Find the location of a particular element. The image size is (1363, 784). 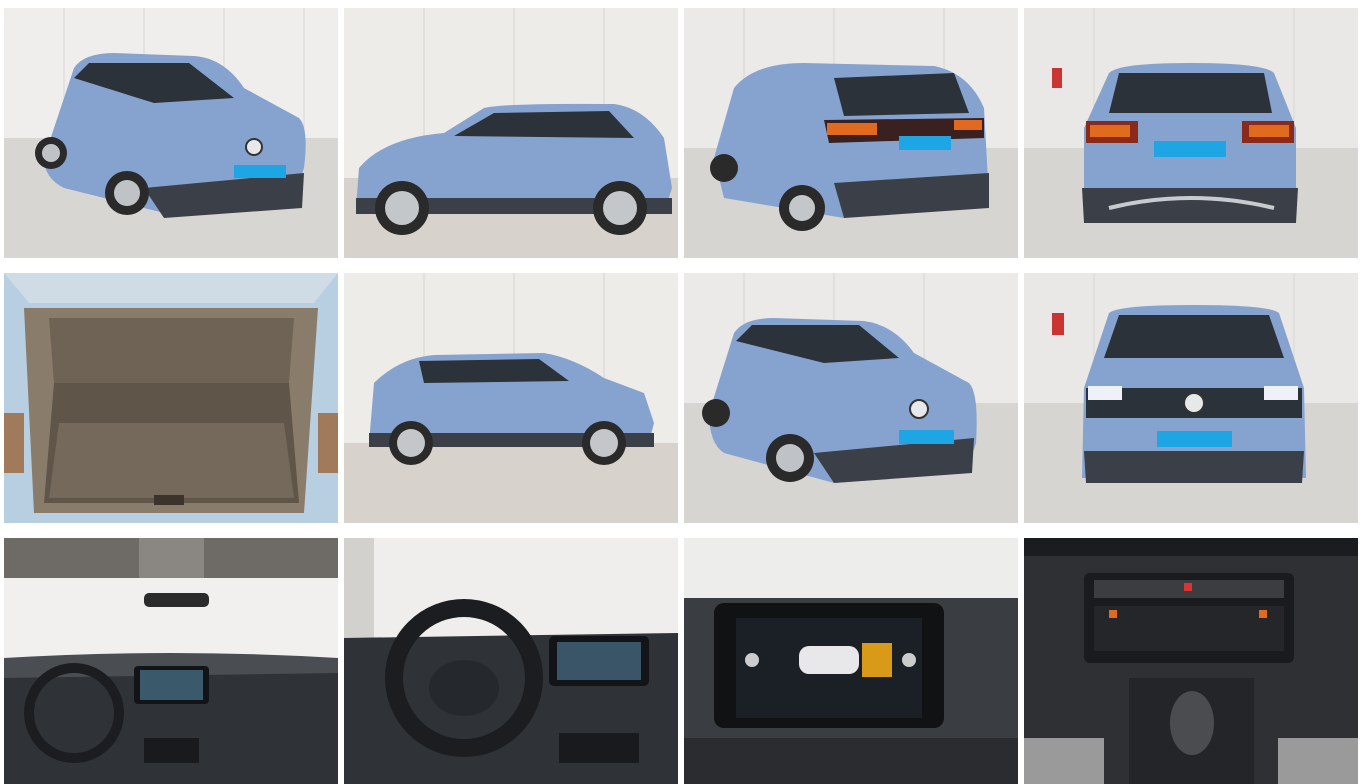

photo-trunk-open is located at coordinates (171, 398).